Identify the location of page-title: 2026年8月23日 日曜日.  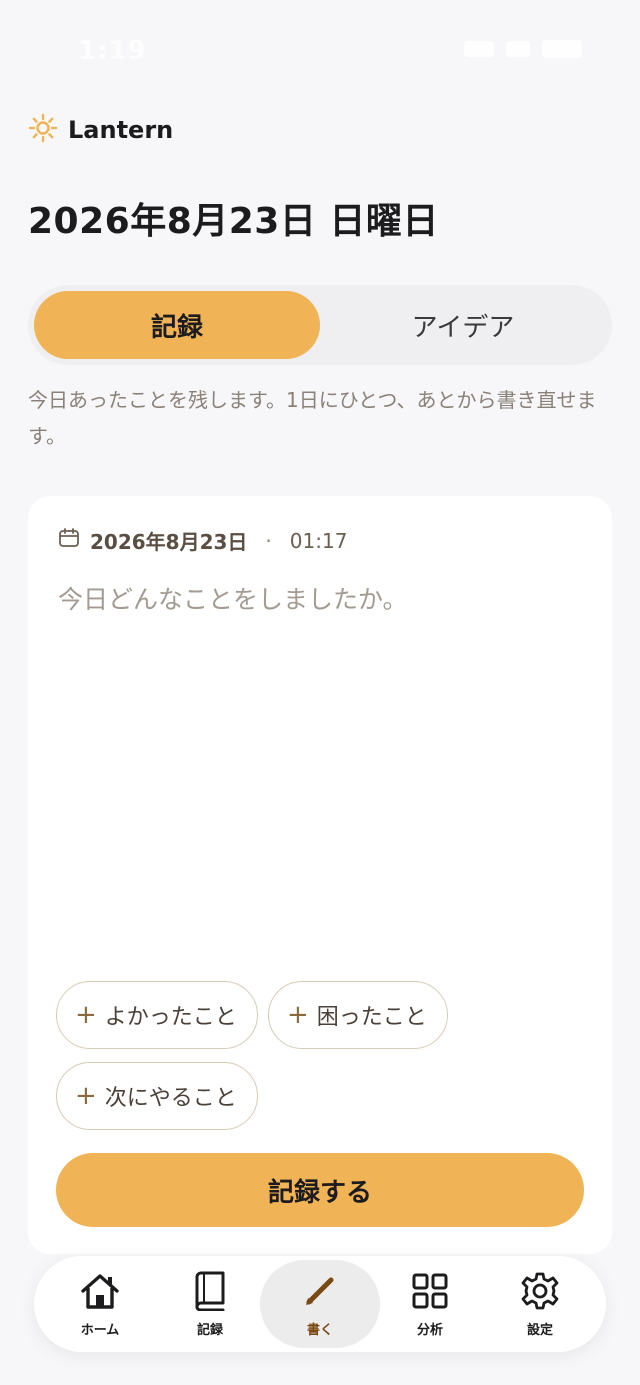
(233, 221).